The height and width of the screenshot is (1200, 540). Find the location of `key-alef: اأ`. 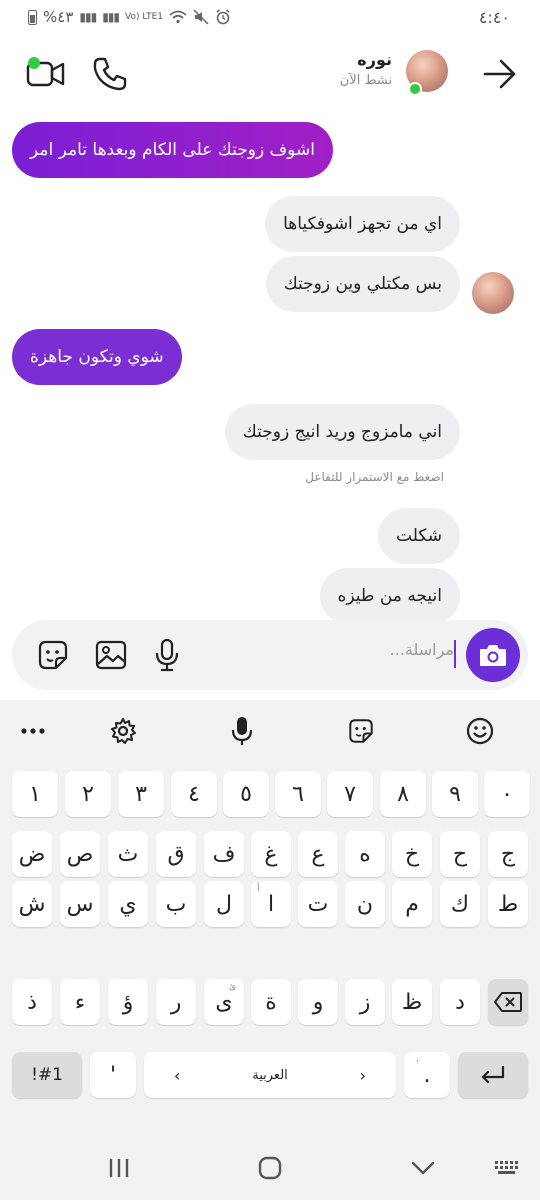

key-alef: اأ is located at coordinates (271, 904).